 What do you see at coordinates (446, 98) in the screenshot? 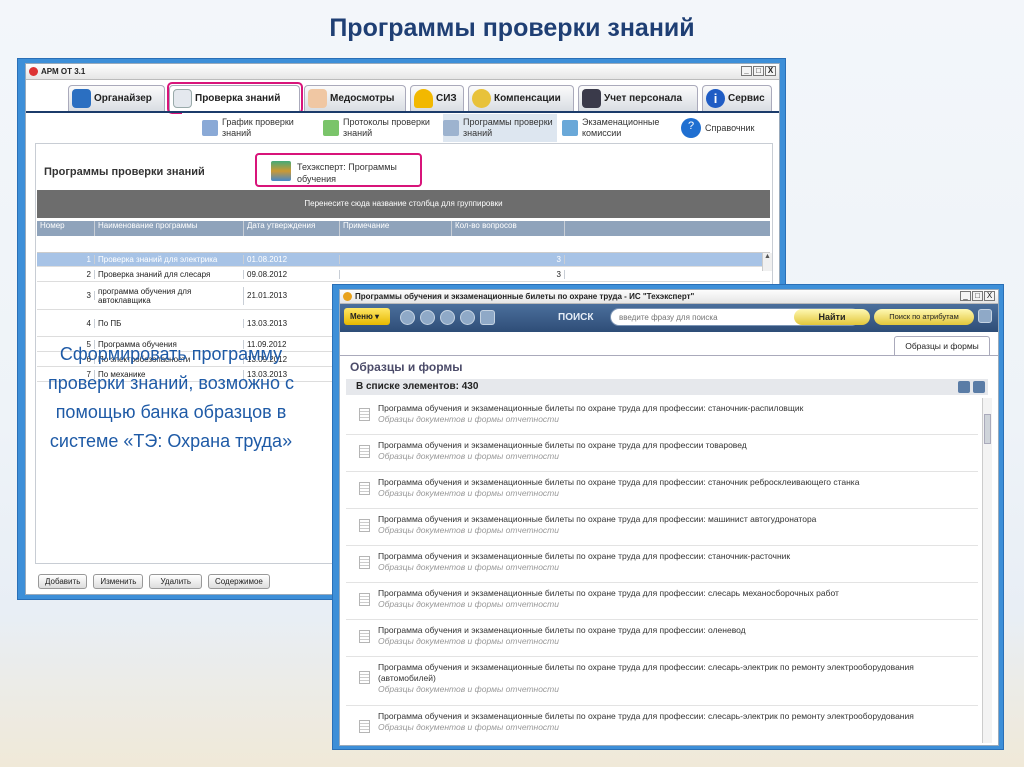
I see `tab-label: СИЗ` at bounding box center [446, 98].